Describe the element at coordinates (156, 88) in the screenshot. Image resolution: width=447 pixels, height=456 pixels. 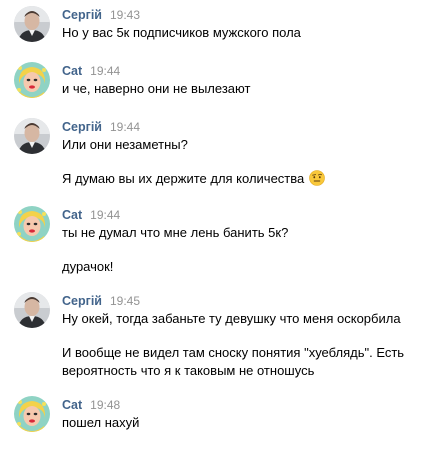
I see `message-text: и че, наверно они не вылезают` at that location.